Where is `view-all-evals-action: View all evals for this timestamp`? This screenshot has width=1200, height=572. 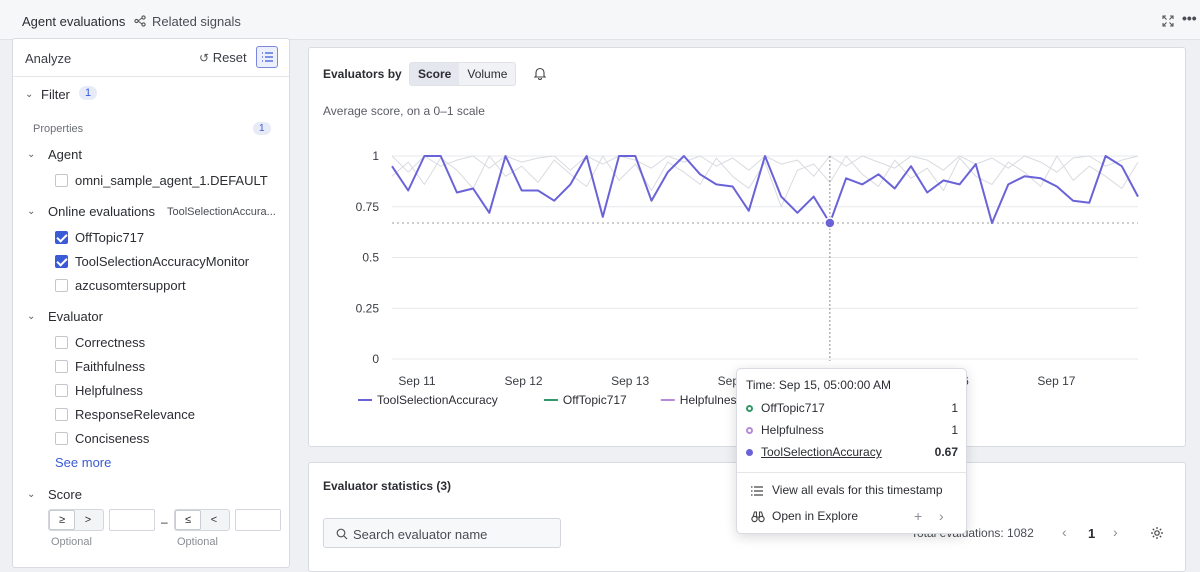 view-all-evals-action: View all evals for this timestamp is located at coordinates (856, 492).